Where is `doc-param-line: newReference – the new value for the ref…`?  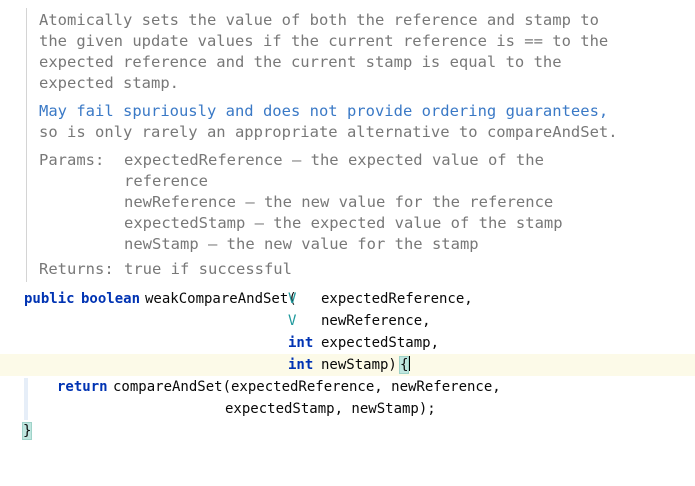 doc-param-line: newReference – the new value for the ref… is located at coordinates (339, 202).